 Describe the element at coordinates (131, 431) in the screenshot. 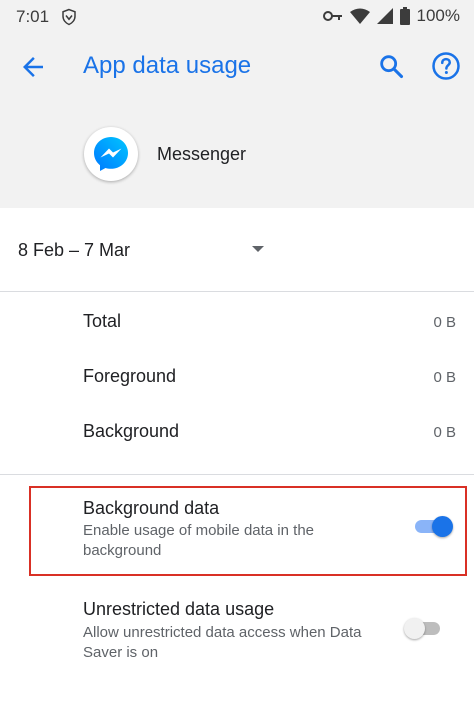

I see `usage-label: Background` at that location.